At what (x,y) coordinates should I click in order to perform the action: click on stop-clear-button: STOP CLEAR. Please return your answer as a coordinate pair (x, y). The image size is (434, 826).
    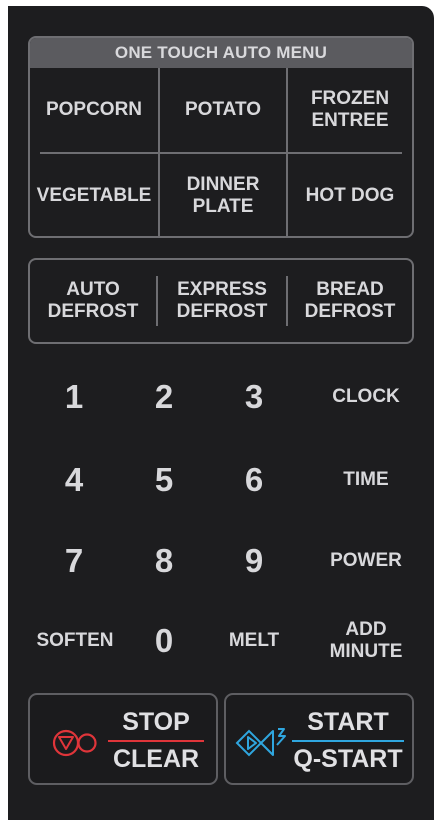
    Looking at the image, I should click on (123, 739).